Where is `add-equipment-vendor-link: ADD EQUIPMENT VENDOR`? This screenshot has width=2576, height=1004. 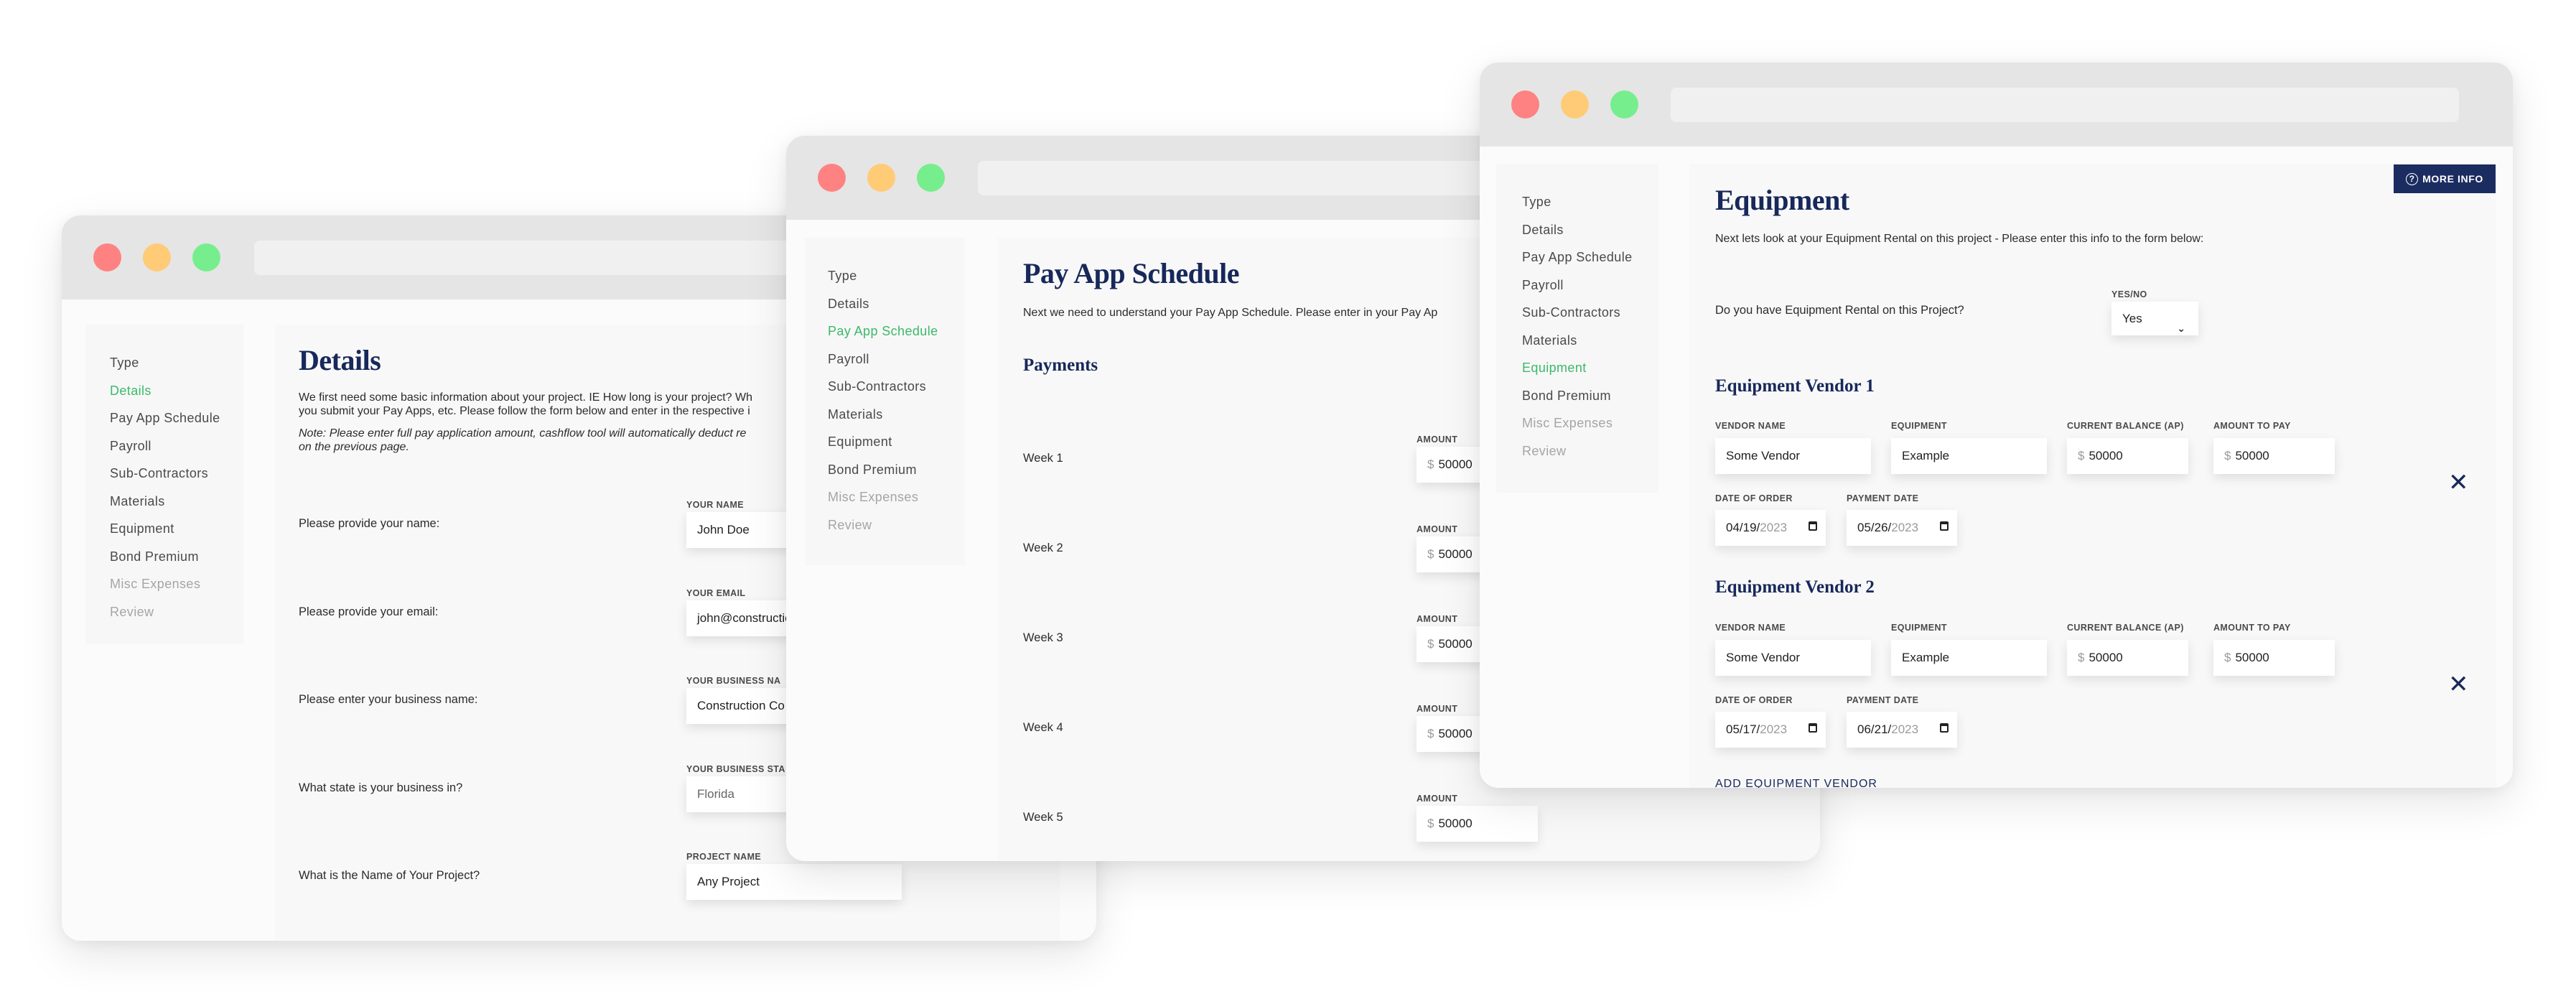 add-equipment-vendor-link: ADD EQUIPMENT VENDOR is located at coordinates (1796, 783).